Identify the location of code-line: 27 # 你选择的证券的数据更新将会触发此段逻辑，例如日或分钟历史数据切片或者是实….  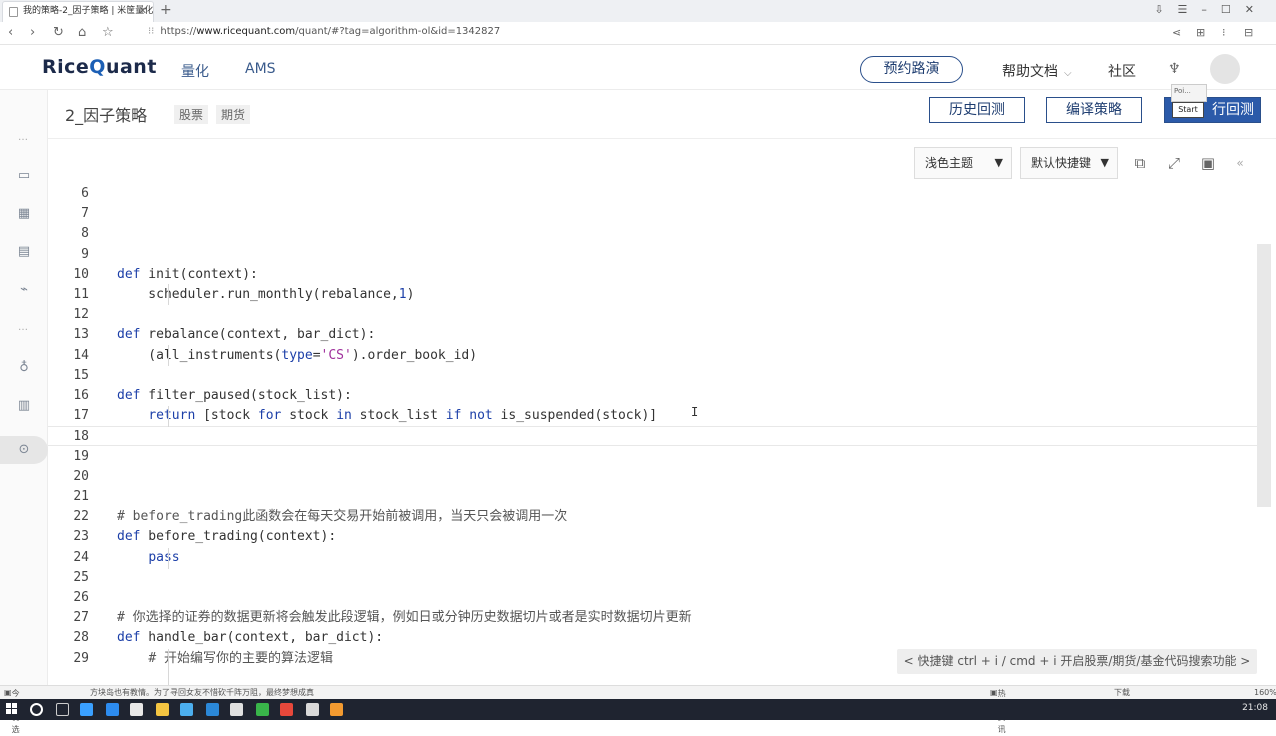
(653, 618).